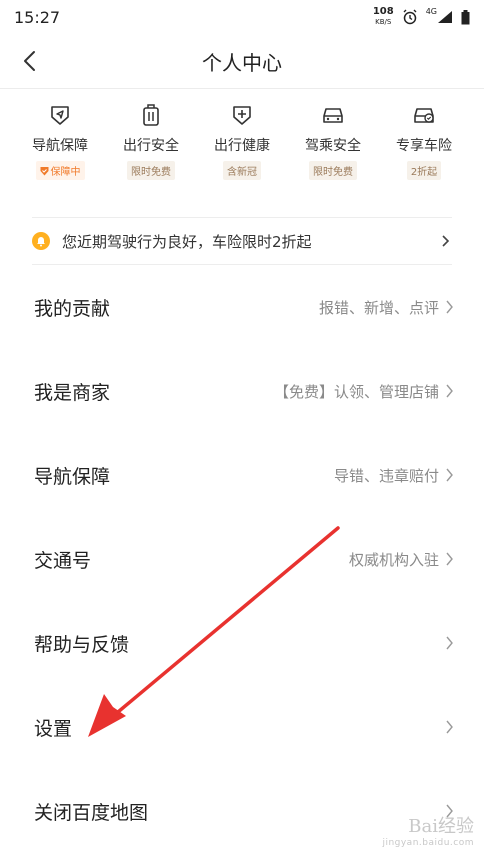 The height and width of the screenshot is (865, 484). Describe the element at coordinates (333, 146) in the screenshot. I see `service-name: 驾乘安全` at that location.